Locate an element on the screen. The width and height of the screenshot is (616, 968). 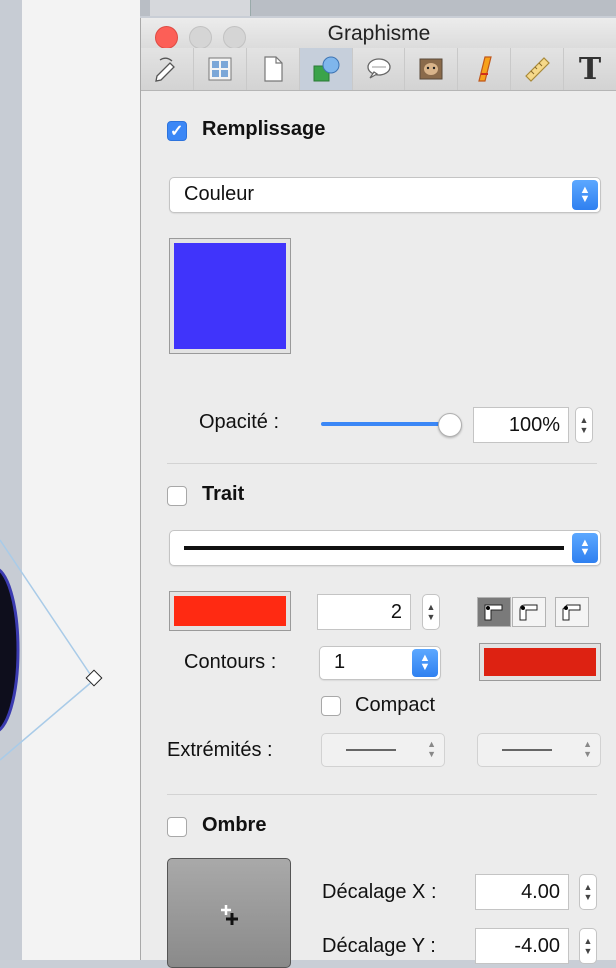
opacity-slider-track is located at coordinates (386, 424).